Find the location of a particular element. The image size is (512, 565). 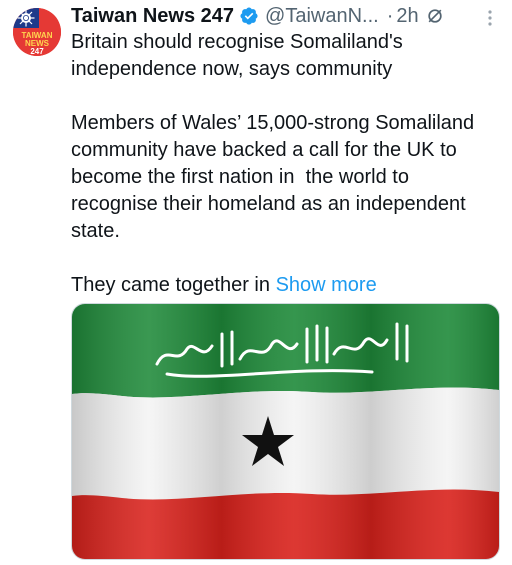

author-name: Taiwan News 247 is located at coordinates (152, 16).